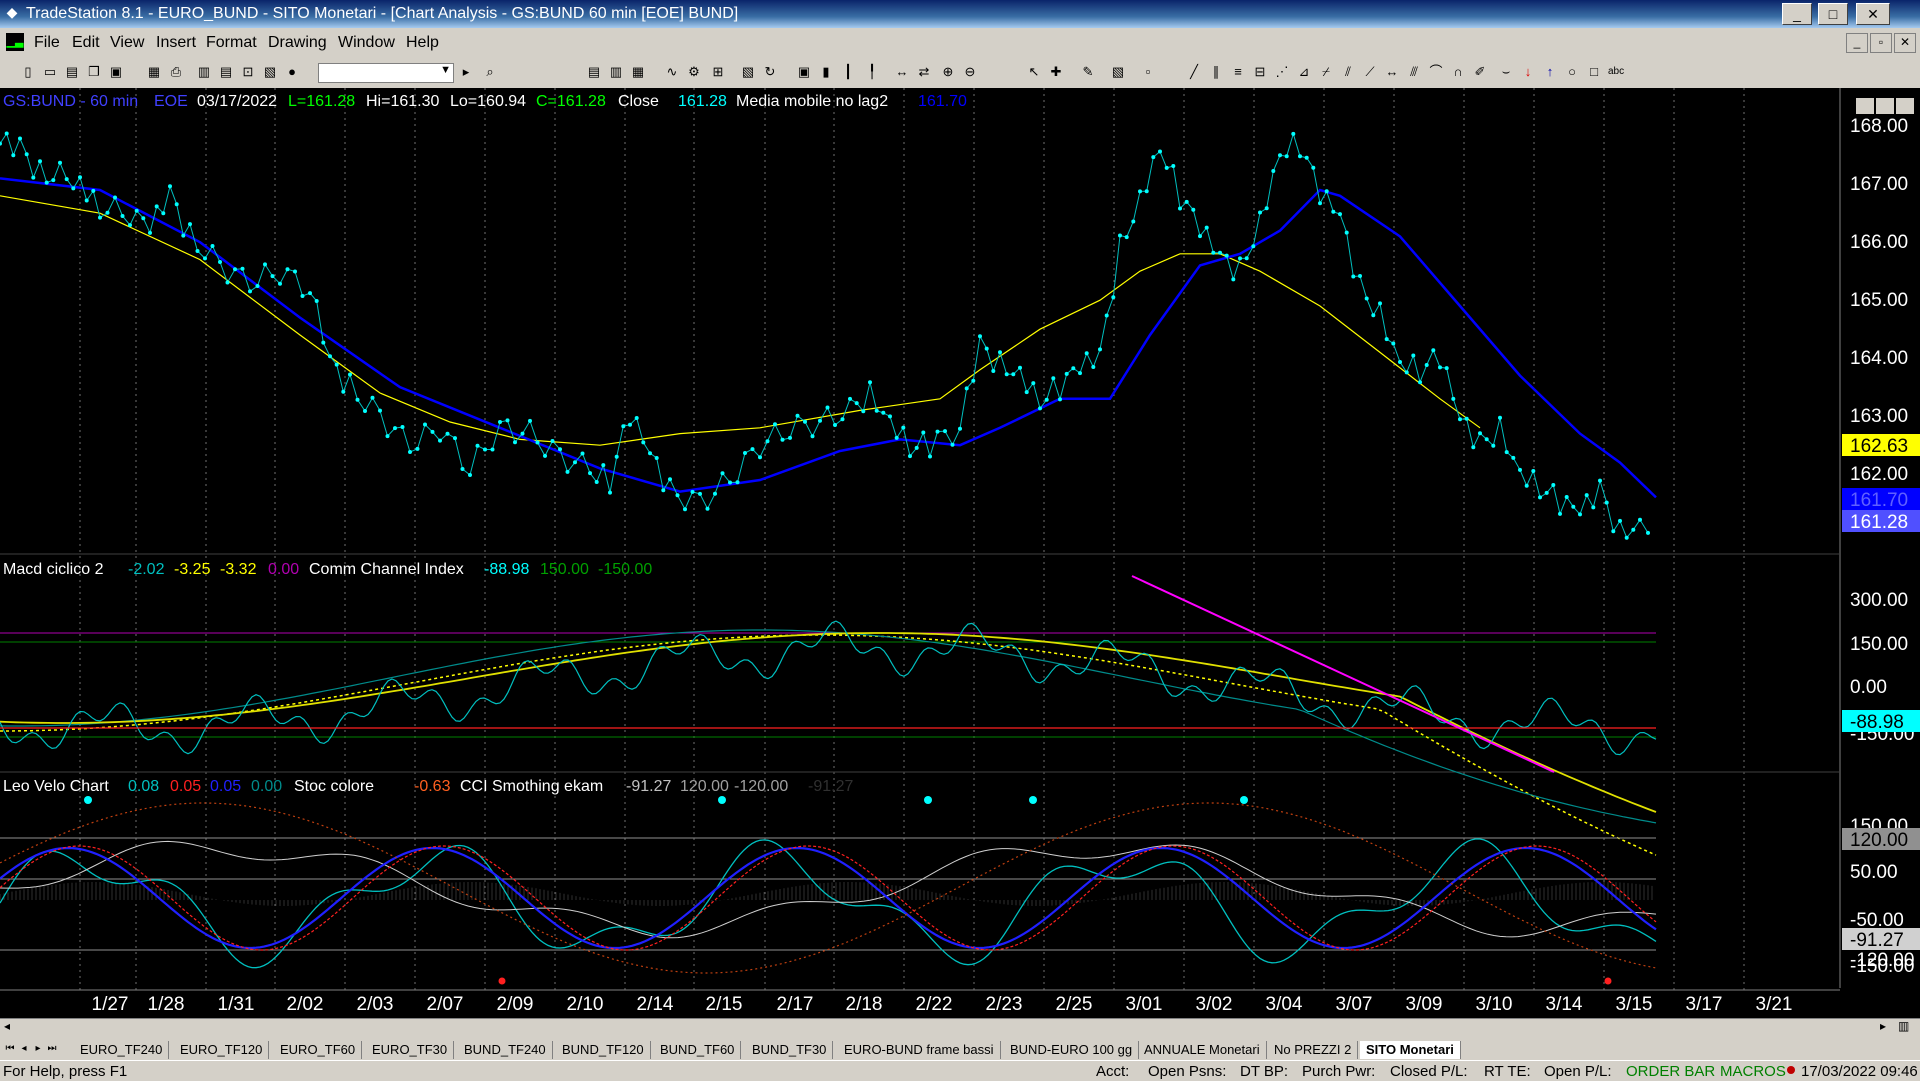  Describe the element at coordinates (770, 72) in the screenshot. I see `refresh-icon: ↻` at that location.